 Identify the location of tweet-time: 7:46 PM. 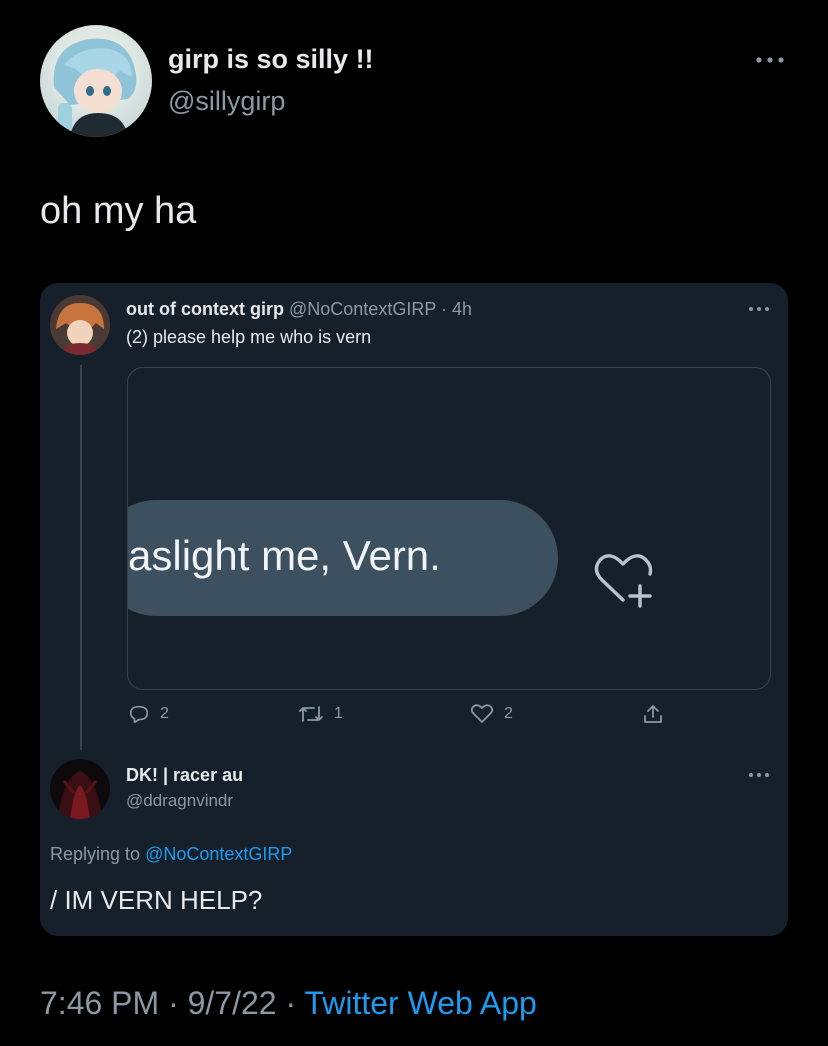
(99, 1003).